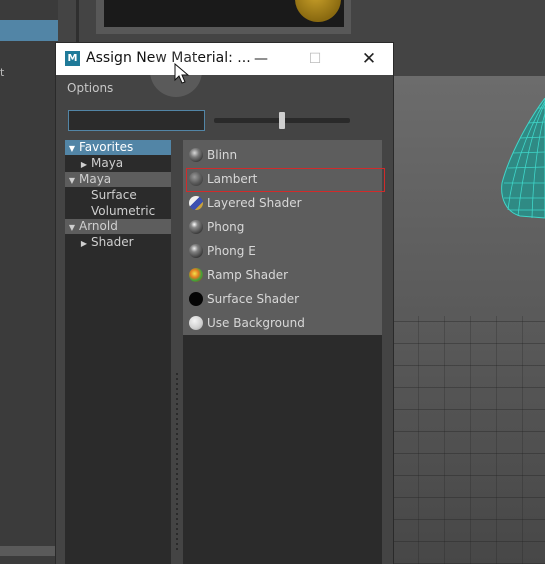  Describe the element at coordinates (468, 440) in the screenshot. I see `viewport-grid` at that location.